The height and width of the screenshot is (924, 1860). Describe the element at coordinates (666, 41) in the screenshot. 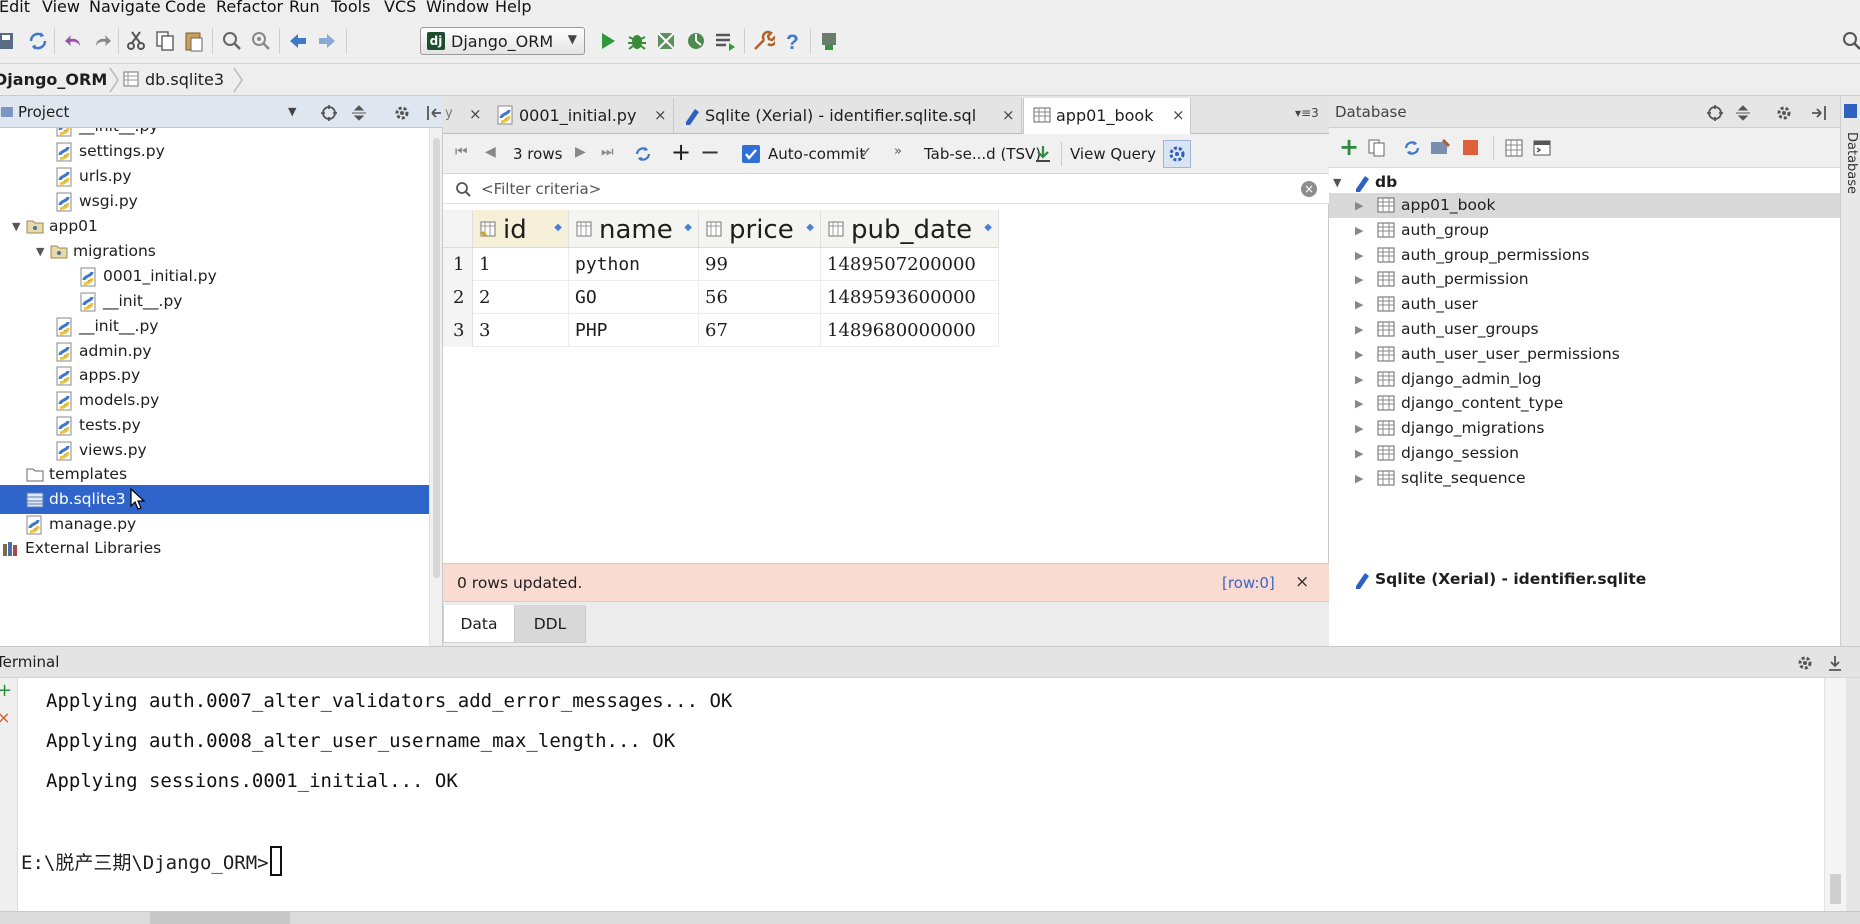

I see `coverage-icon` at that location.